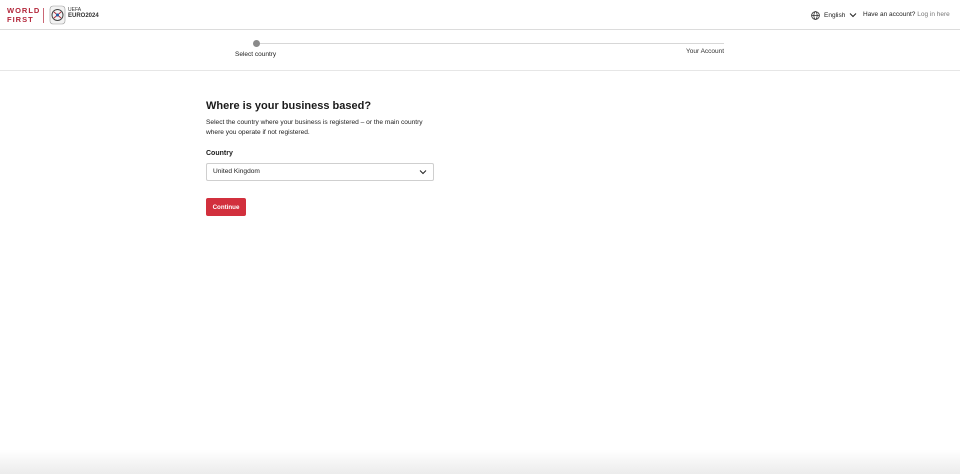 This screenshot has height=474, width=960. I want to click on worldfirst-logo: WORLD FIRST UEFA EURO2024, so click(57, 15).